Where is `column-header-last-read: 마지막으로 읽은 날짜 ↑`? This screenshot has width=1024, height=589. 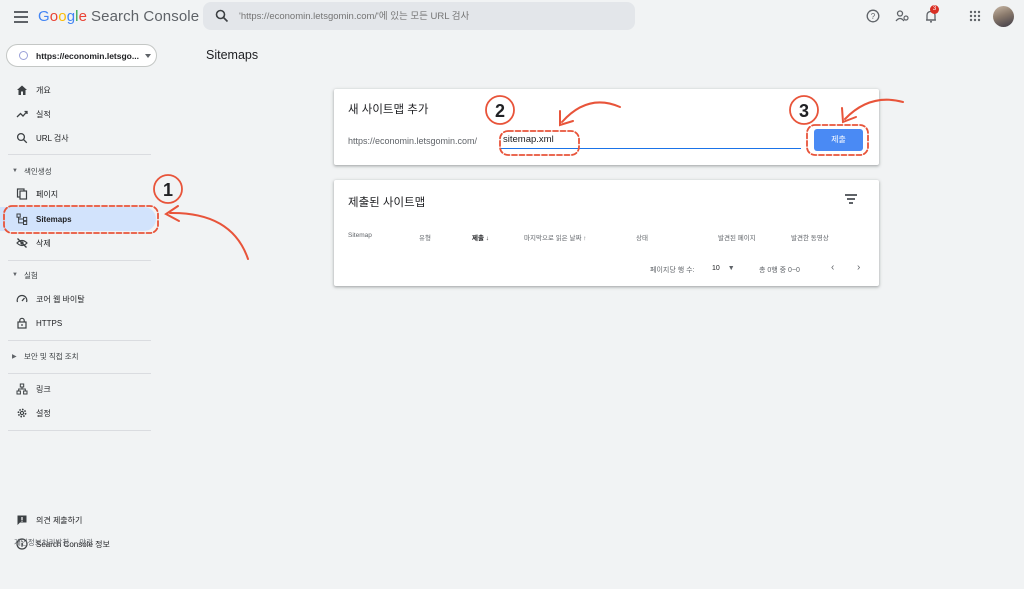
column-header-last-read: 마지막으로 읽은 날짜 ↑ is located at coordinates (555, 237).